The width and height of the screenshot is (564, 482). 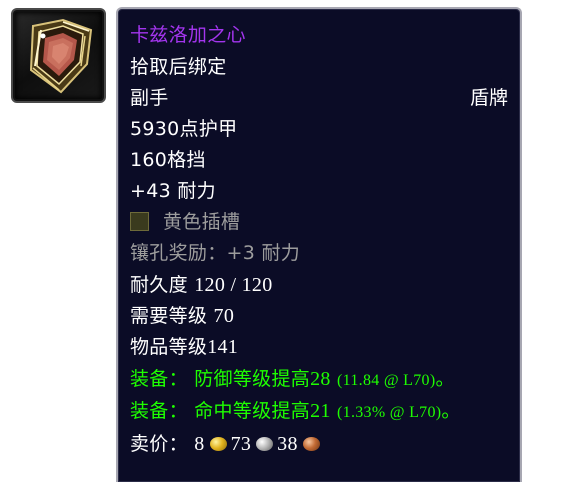 I want to click on gold-amount: 8, so click(x=199, y=444).